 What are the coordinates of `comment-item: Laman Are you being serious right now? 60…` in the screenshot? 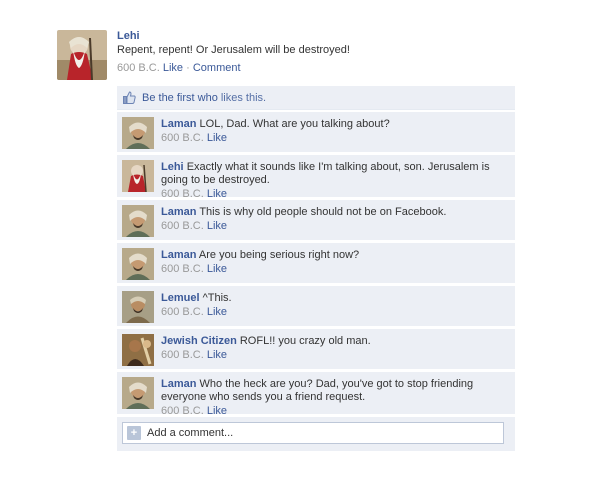 It's located at (316, 263).